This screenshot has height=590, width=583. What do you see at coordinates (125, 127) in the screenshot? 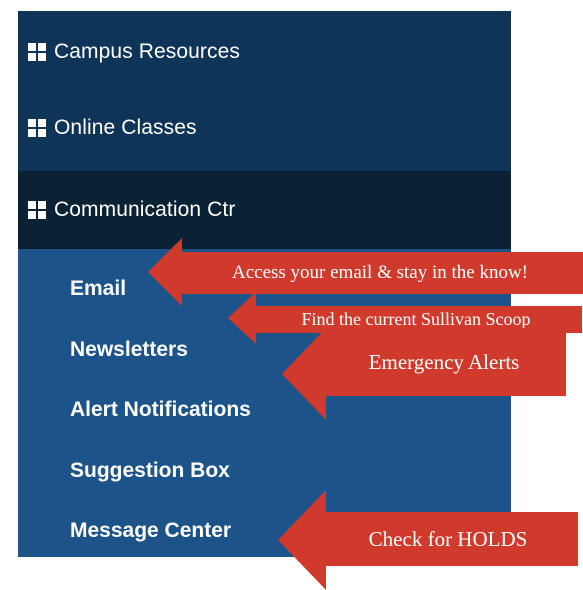
I see `nav-section-label: Online Classes` at bounding box center [125, 127].